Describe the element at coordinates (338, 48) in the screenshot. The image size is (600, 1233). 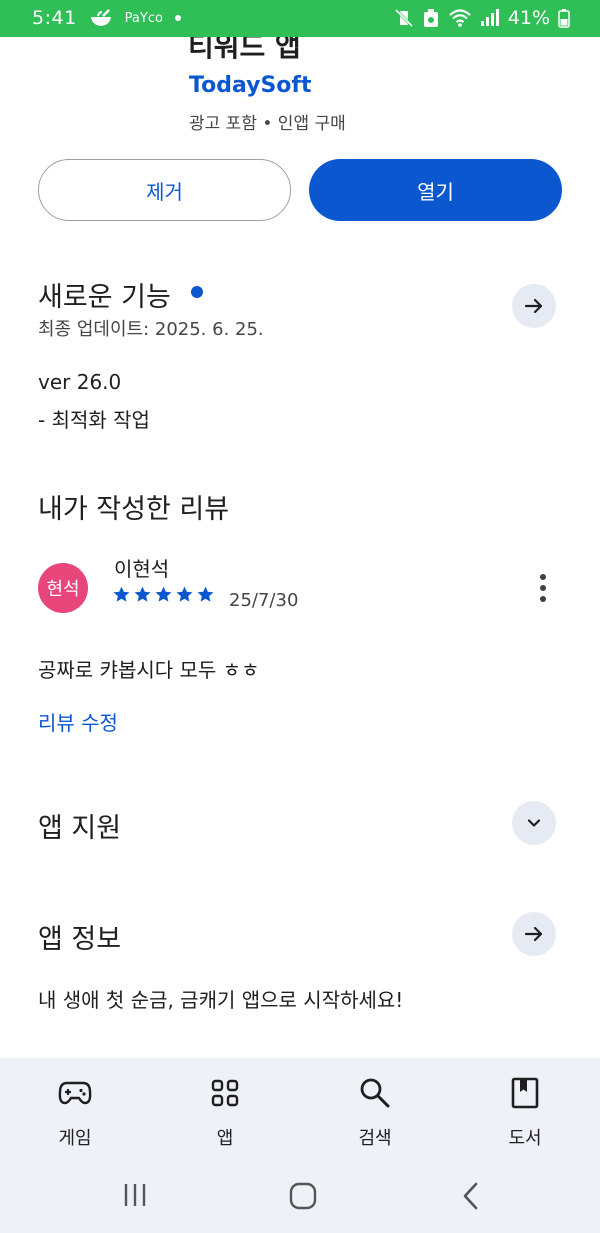
I see `app-title-container: 티워드 앱` at that location.